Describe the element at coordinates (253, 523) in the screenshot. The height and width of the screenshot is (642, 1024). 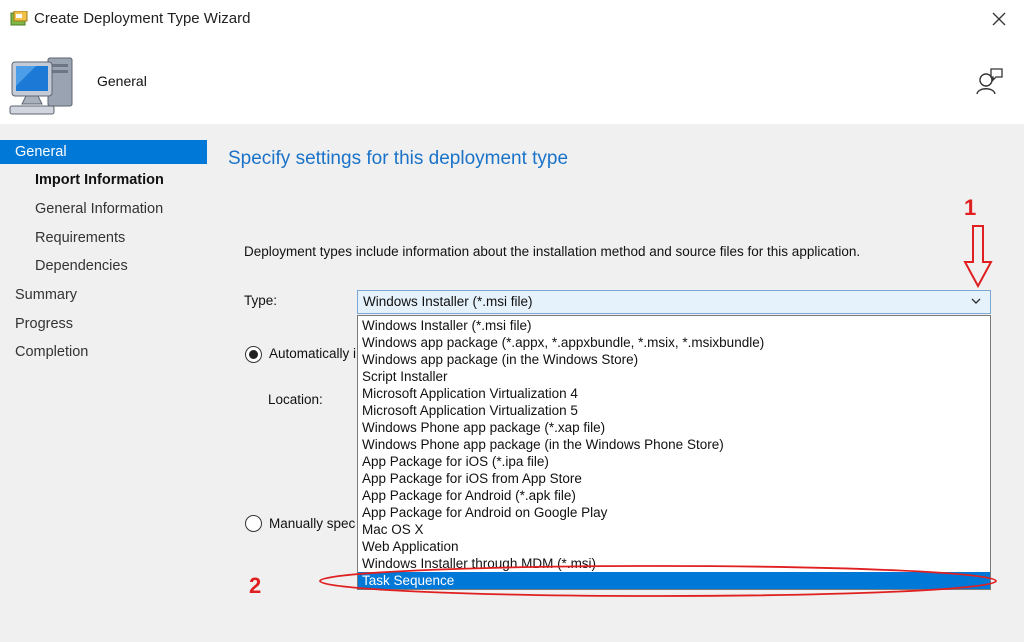
I see `manual-radio` at that location.